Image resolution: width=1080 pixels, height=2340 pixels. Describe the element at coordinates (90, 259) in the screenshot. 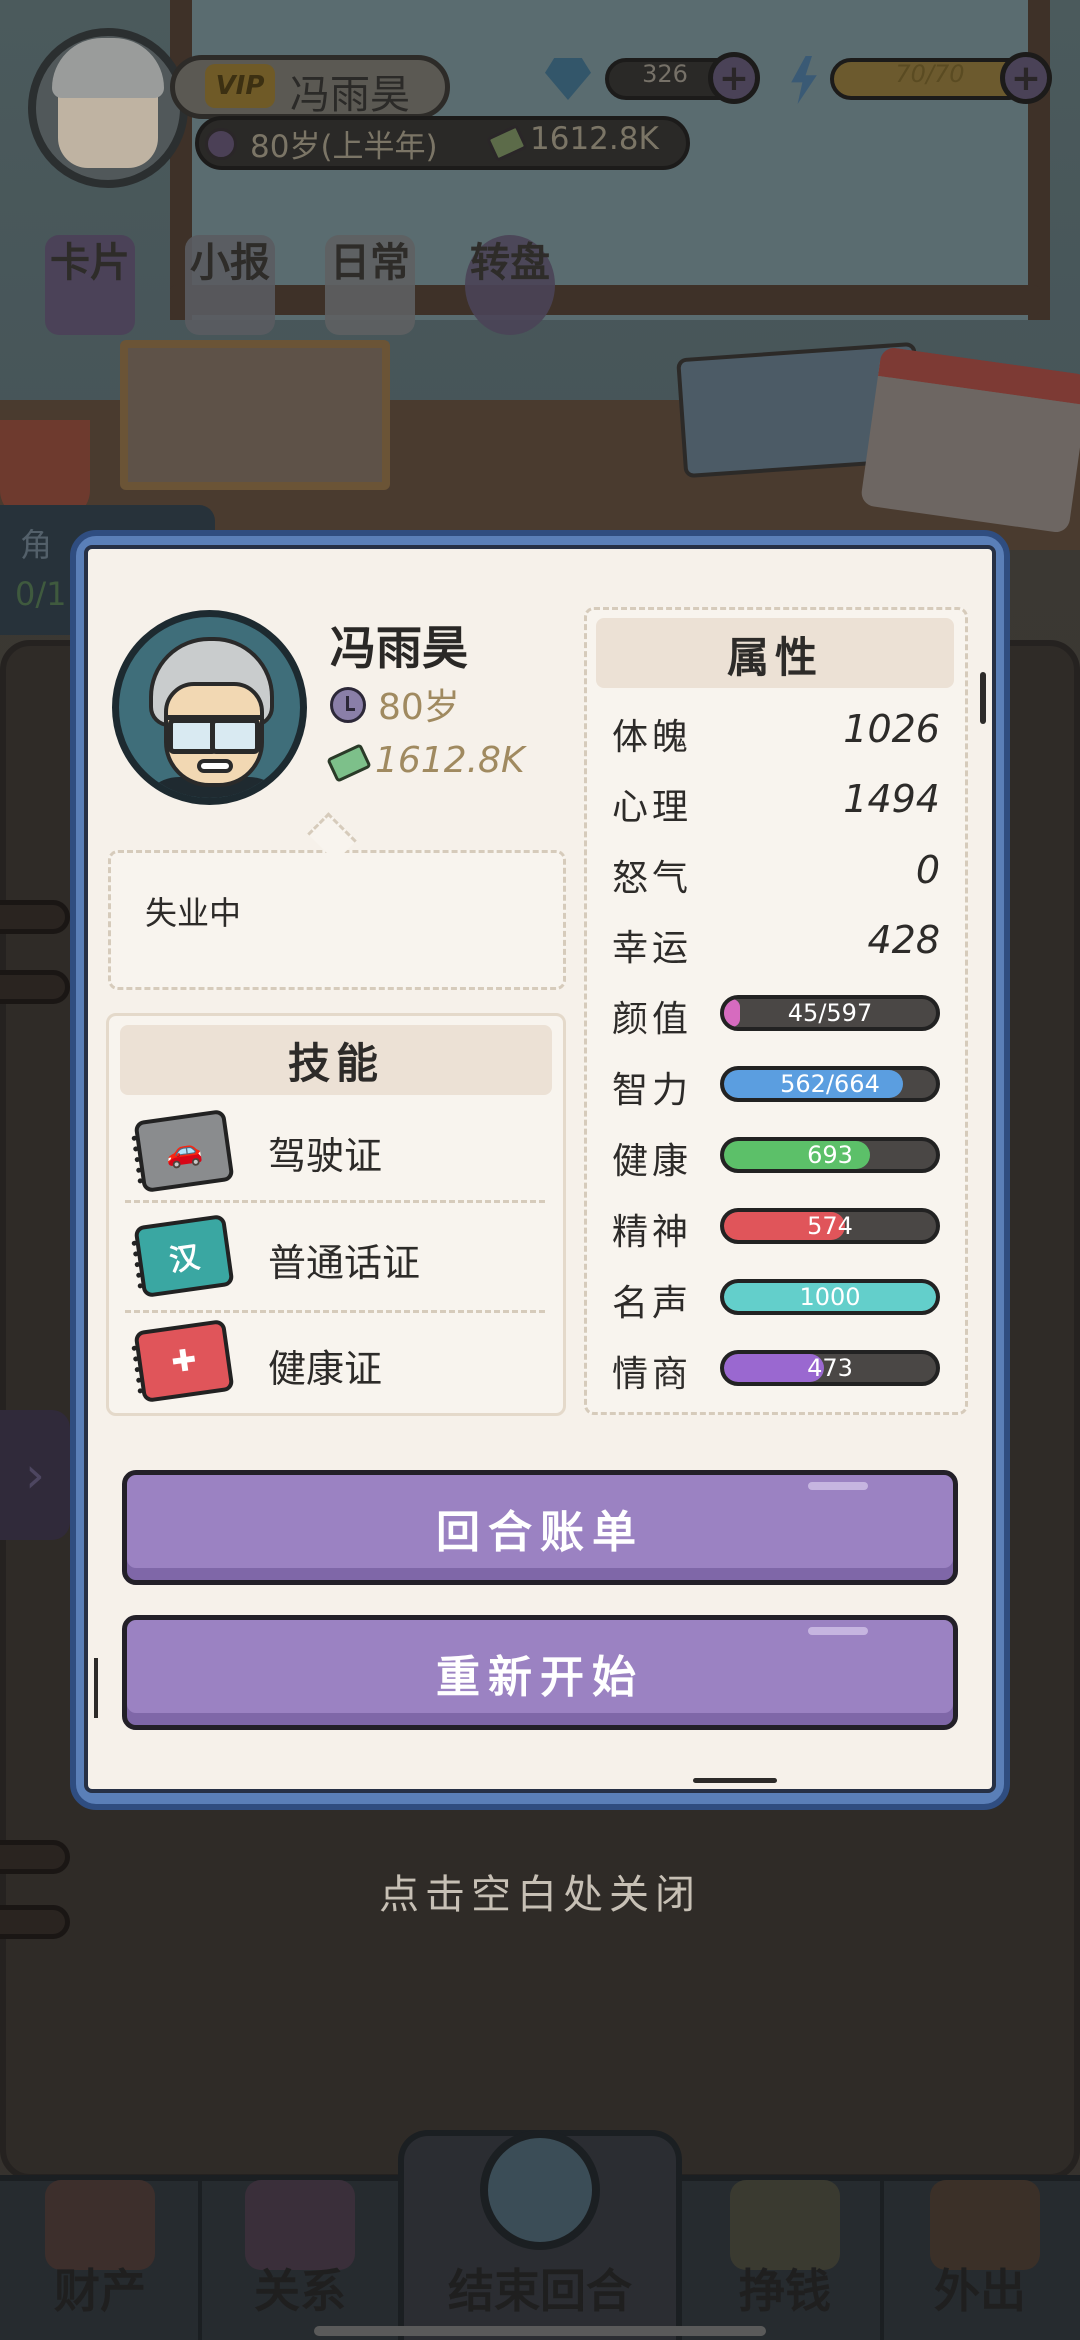

I see `menu-cards: 卡片` at that location.